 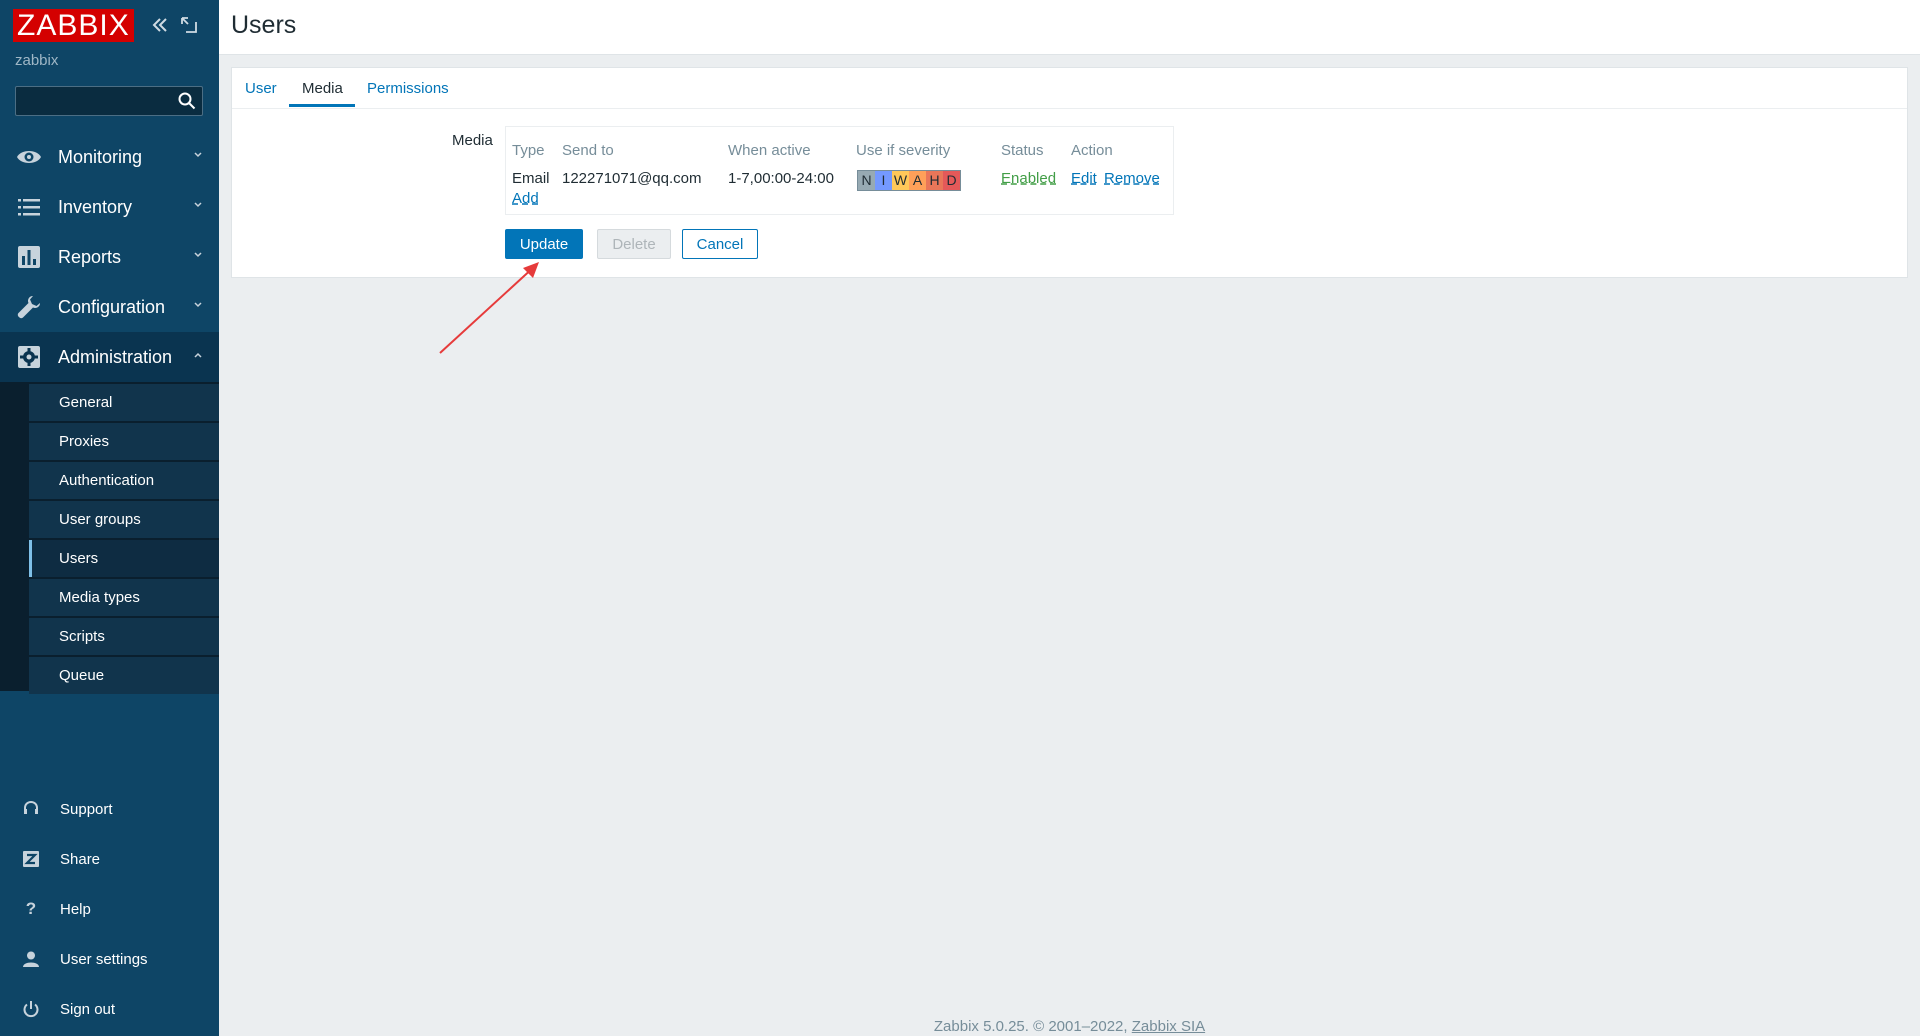 I want to click on chevron-up-icon, so click(x=198, y=355).